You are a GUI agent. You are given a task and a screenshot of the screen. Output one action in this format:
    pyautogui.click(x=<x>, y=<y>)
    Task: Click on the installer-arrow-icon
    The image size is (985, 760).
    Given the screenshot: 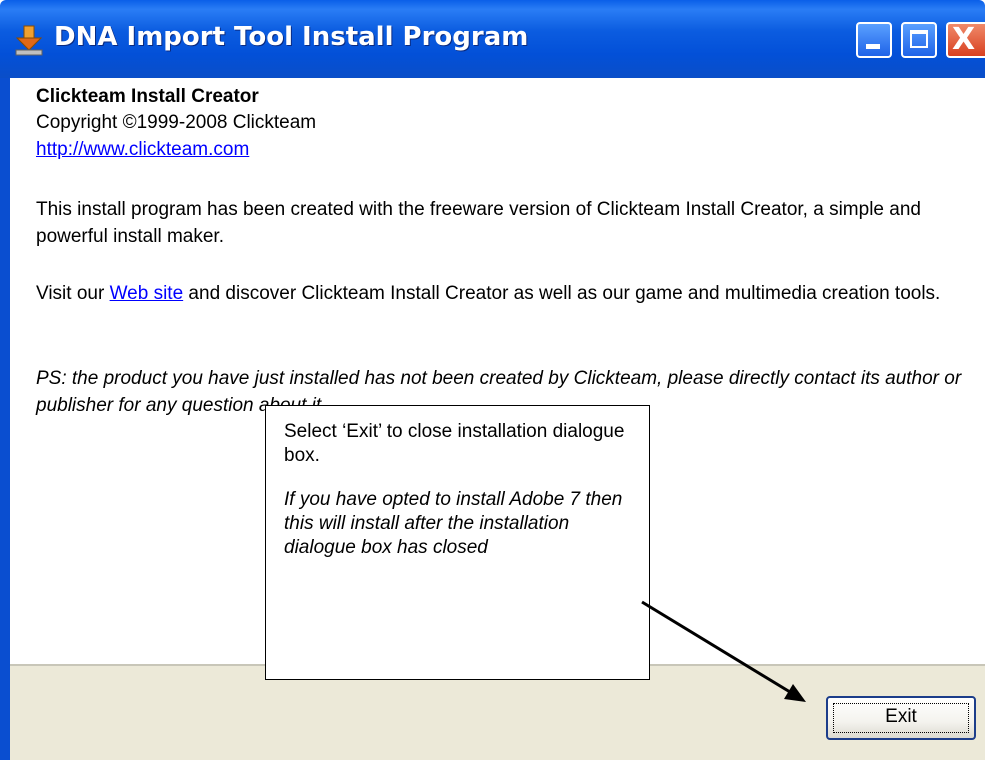 What is the action you would take?
    pyautogui.click(x=29, y=40)
    